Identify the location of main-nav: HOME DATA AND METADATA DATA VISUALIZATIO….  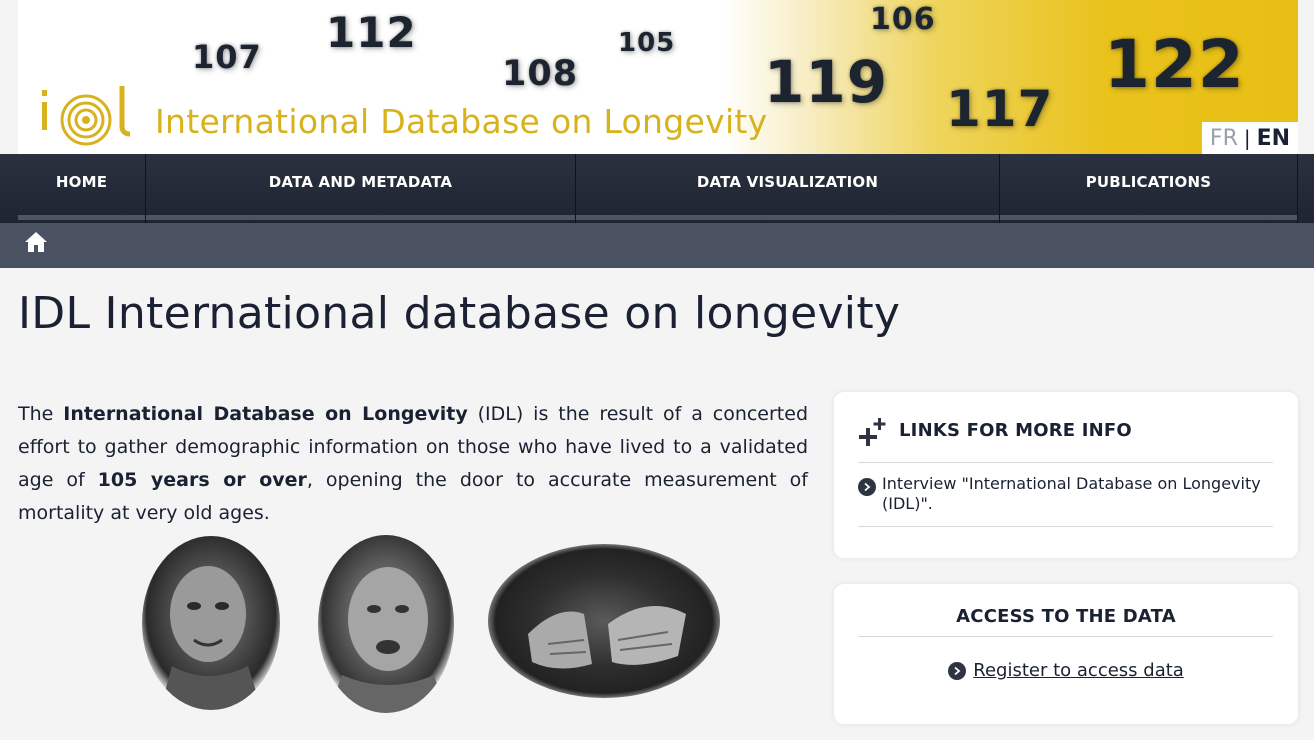
(657, 188).